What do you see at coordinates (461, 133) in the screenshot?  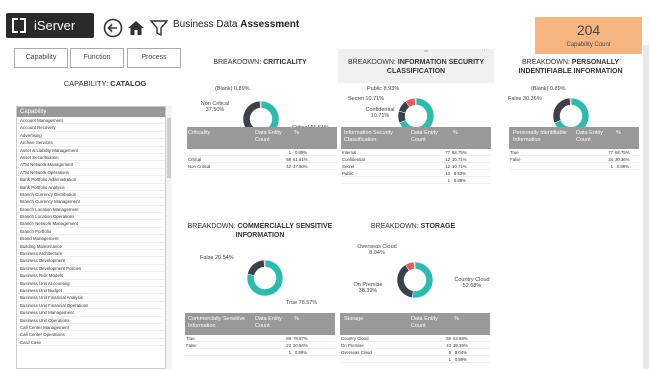 I see `security-header-col3: %` at bounding box center [461, 133].